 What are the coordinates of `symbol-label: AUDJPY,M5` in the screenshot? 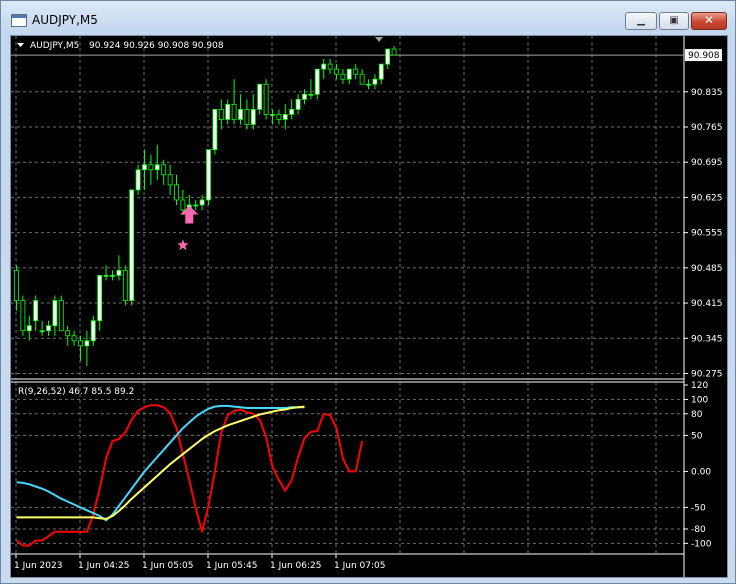 It's located at (54, 46).